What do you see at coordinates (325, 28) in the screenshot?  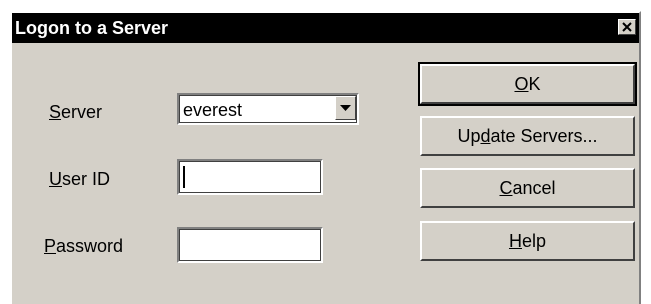 I see `title-bar: Logon to a Server` at bounding box center [325, 28].